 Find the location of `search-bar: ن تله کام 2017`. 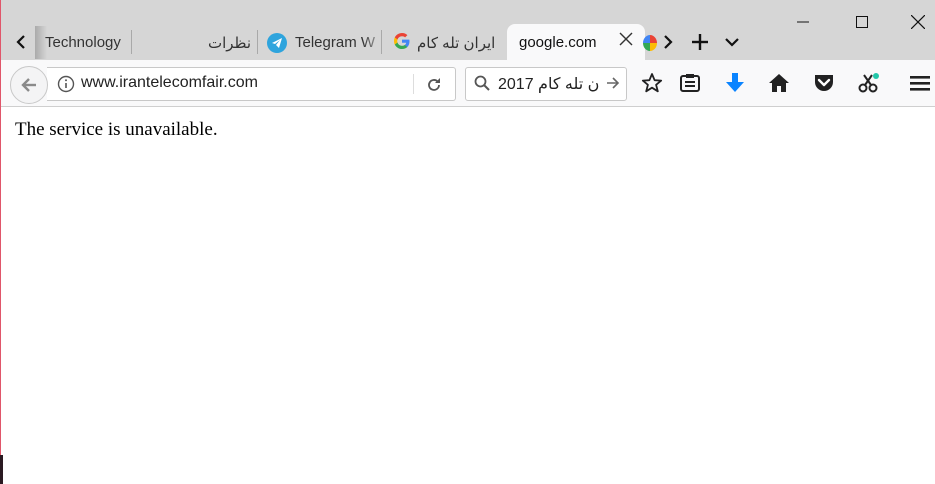

search-bar: ن تله کام 2017 is located at coordinates (546, 84).